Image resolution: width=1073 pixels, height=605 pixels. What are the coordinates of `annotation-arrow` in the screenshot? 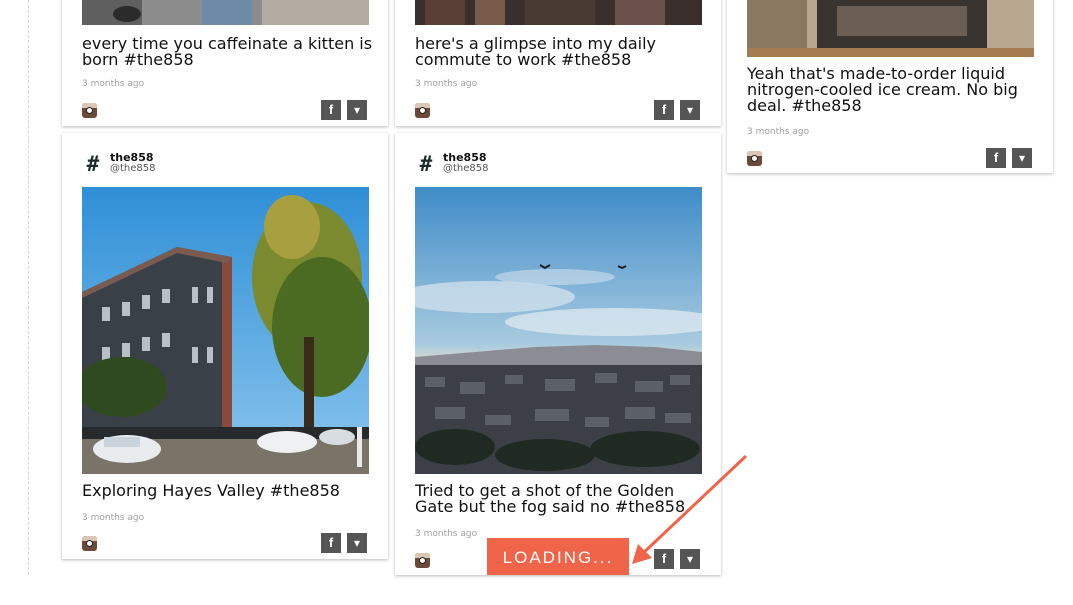 It's located at (690, 509).